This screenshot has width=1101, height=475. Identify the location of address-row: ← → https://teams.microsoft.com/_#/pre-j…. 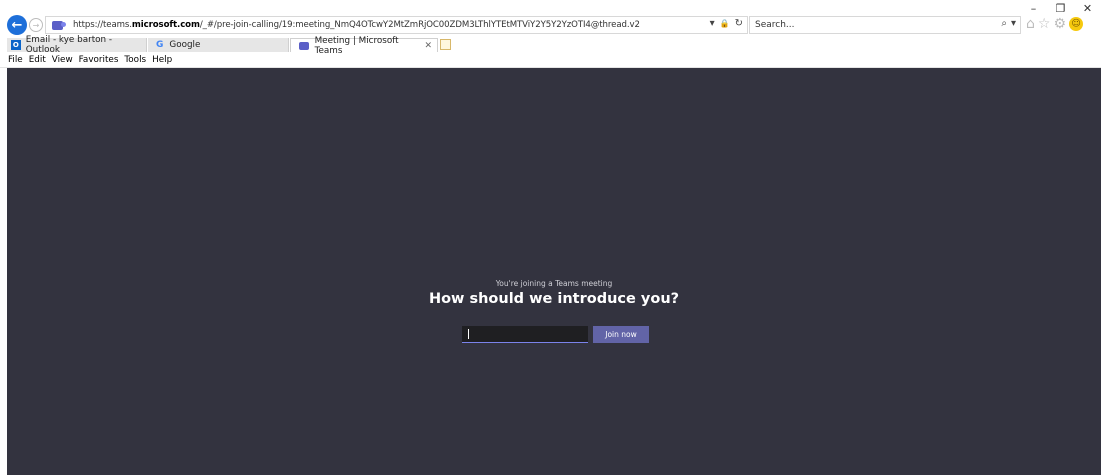
(550, 25).